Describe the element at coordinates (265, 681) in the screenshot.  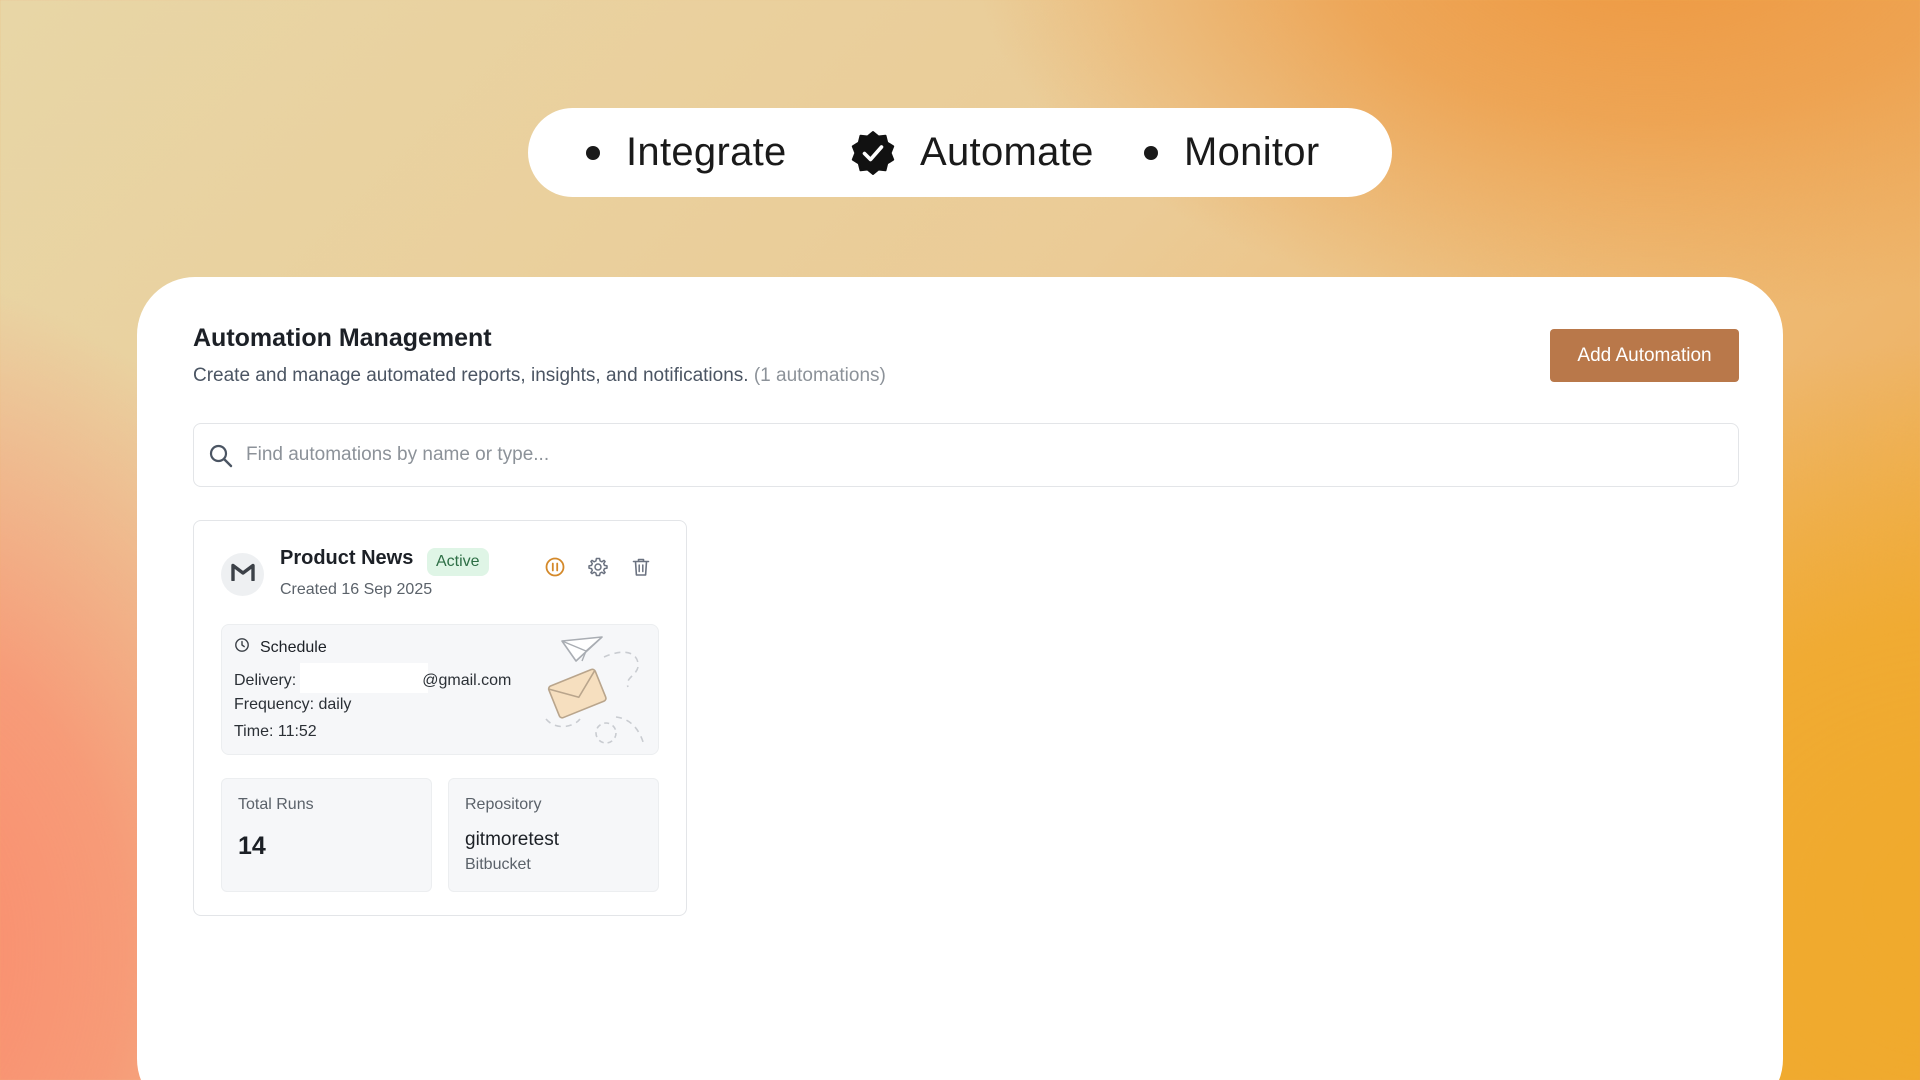
I see `delivery-label: Delivery:` at that location.